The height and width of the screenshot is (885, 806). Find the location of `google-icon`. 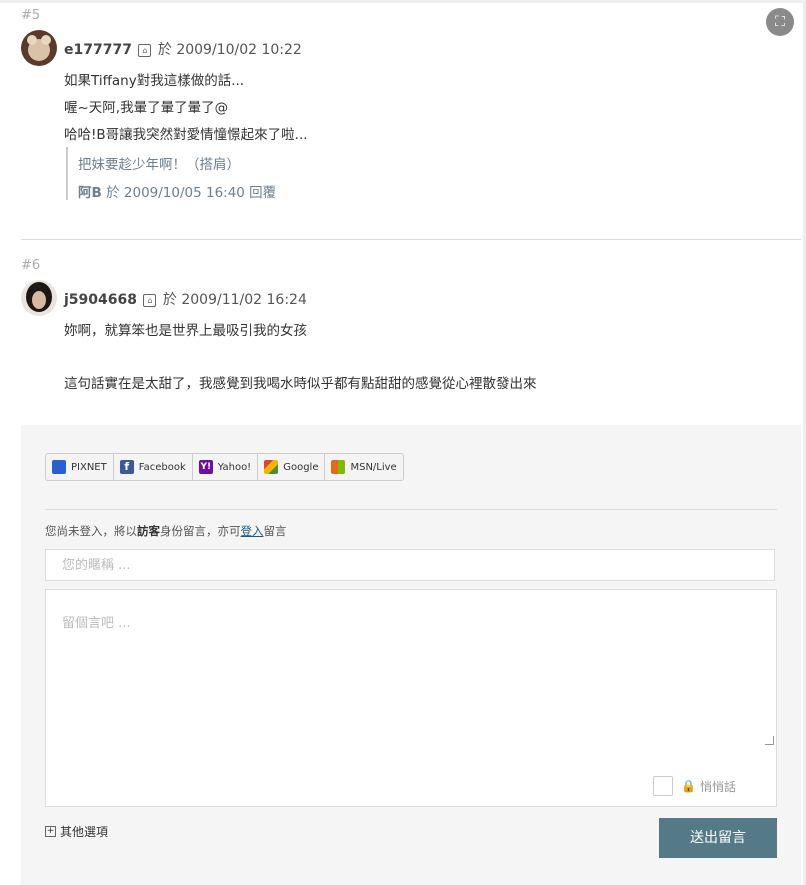

google-icon is located at coordinates (271, 467).